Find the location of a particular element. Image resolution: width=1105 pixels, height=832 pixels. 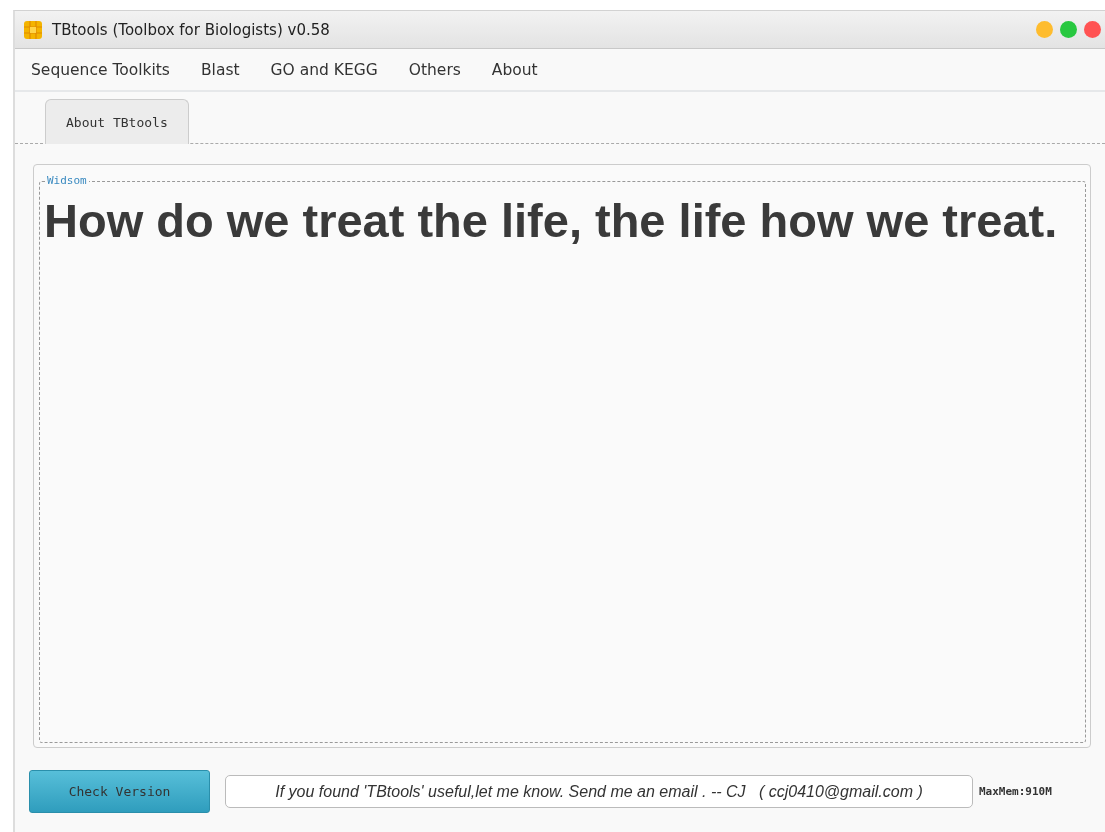

menu-item: Others is located at coordinates (434, 69).